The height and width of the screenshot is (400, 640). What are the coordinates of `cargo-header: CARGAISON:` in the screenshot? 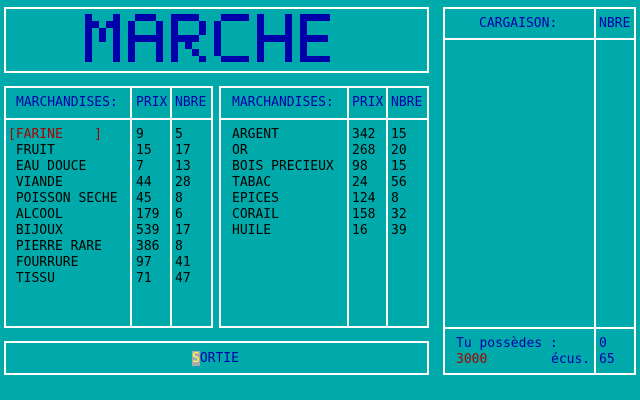 It's located at (518, 23).